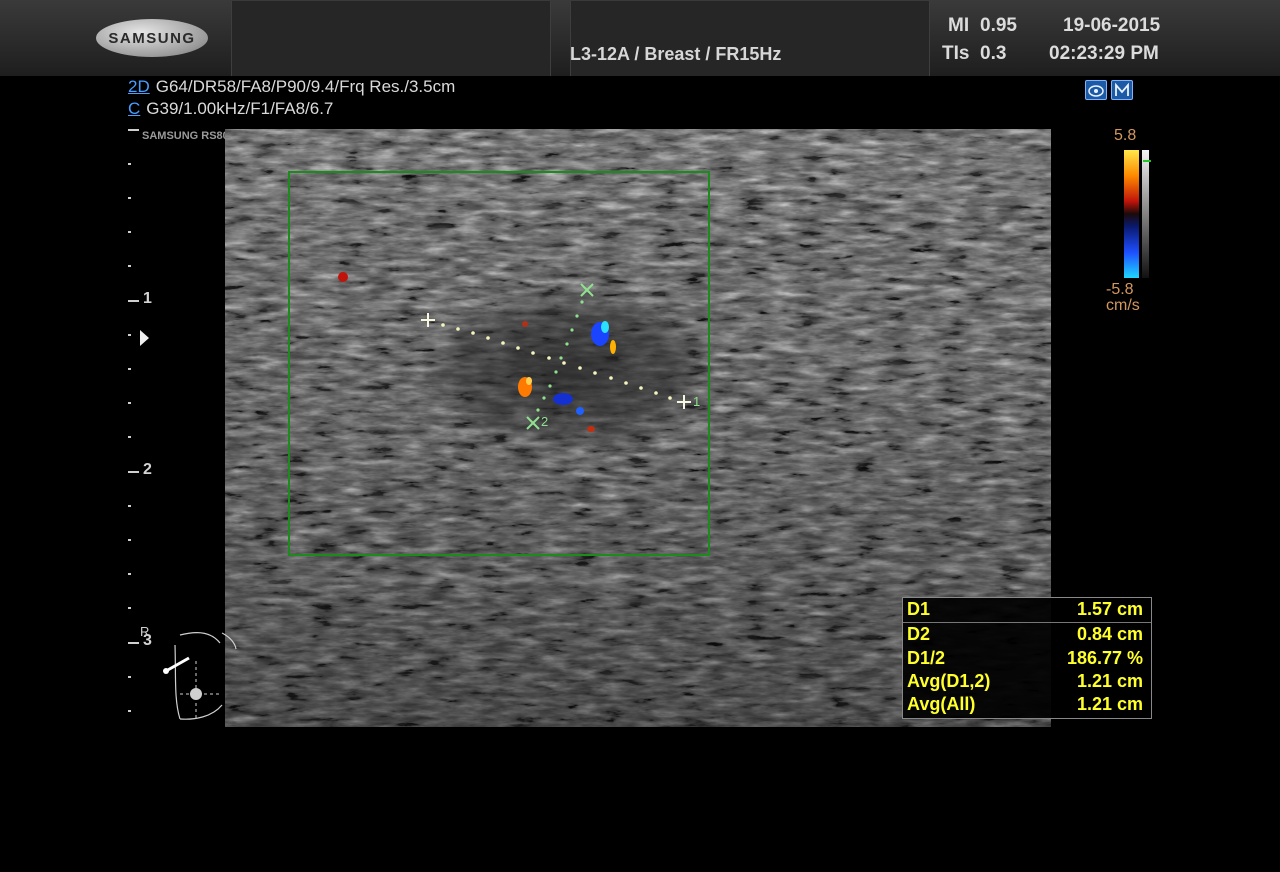 This screenshot has height=872, width=1280. I want to click on measurement-row-avg-all: Avg(All) 1.21 cm, so click(1027, 704).